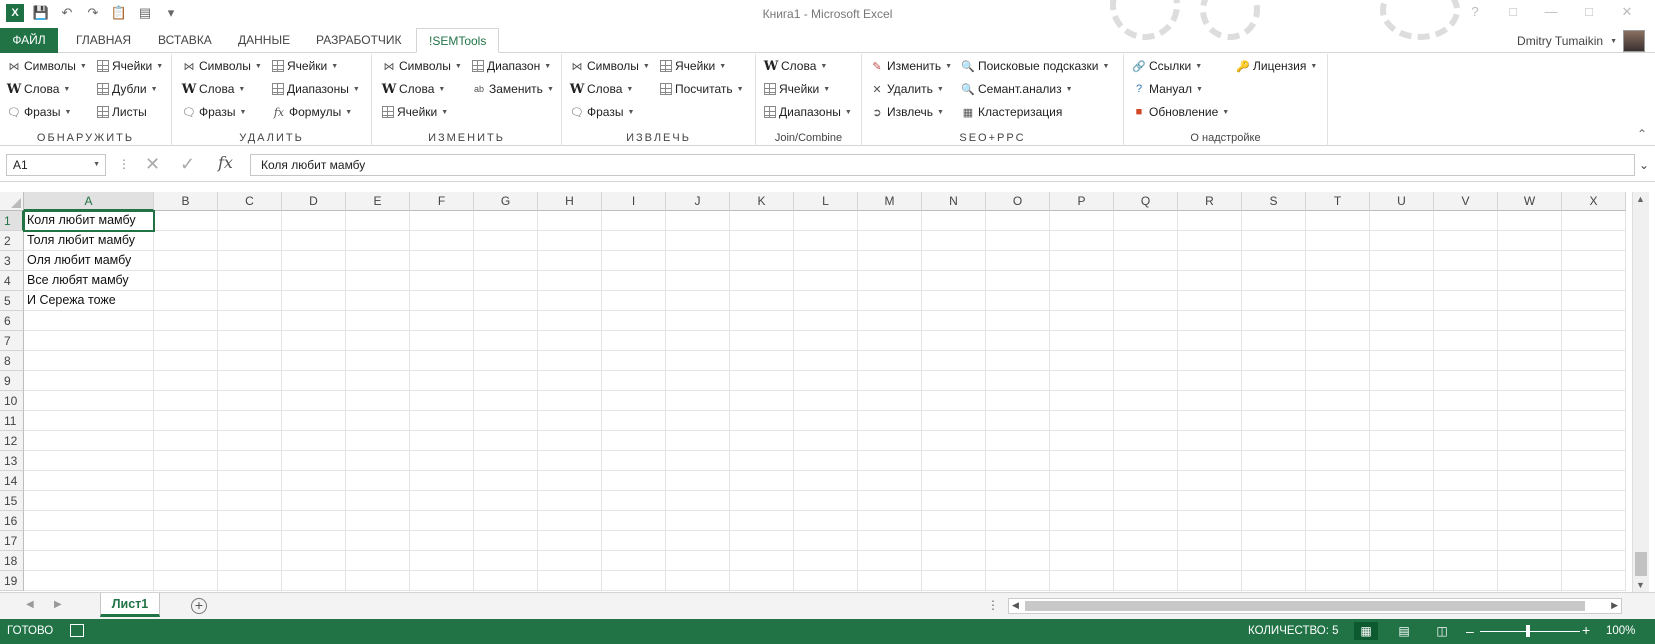 The width and height of the screenshot is (1655, 644). What do you see at coordinates (1530, 201) in the screenshot?
I see `column-header: W` at bounding box center [1530, 201].